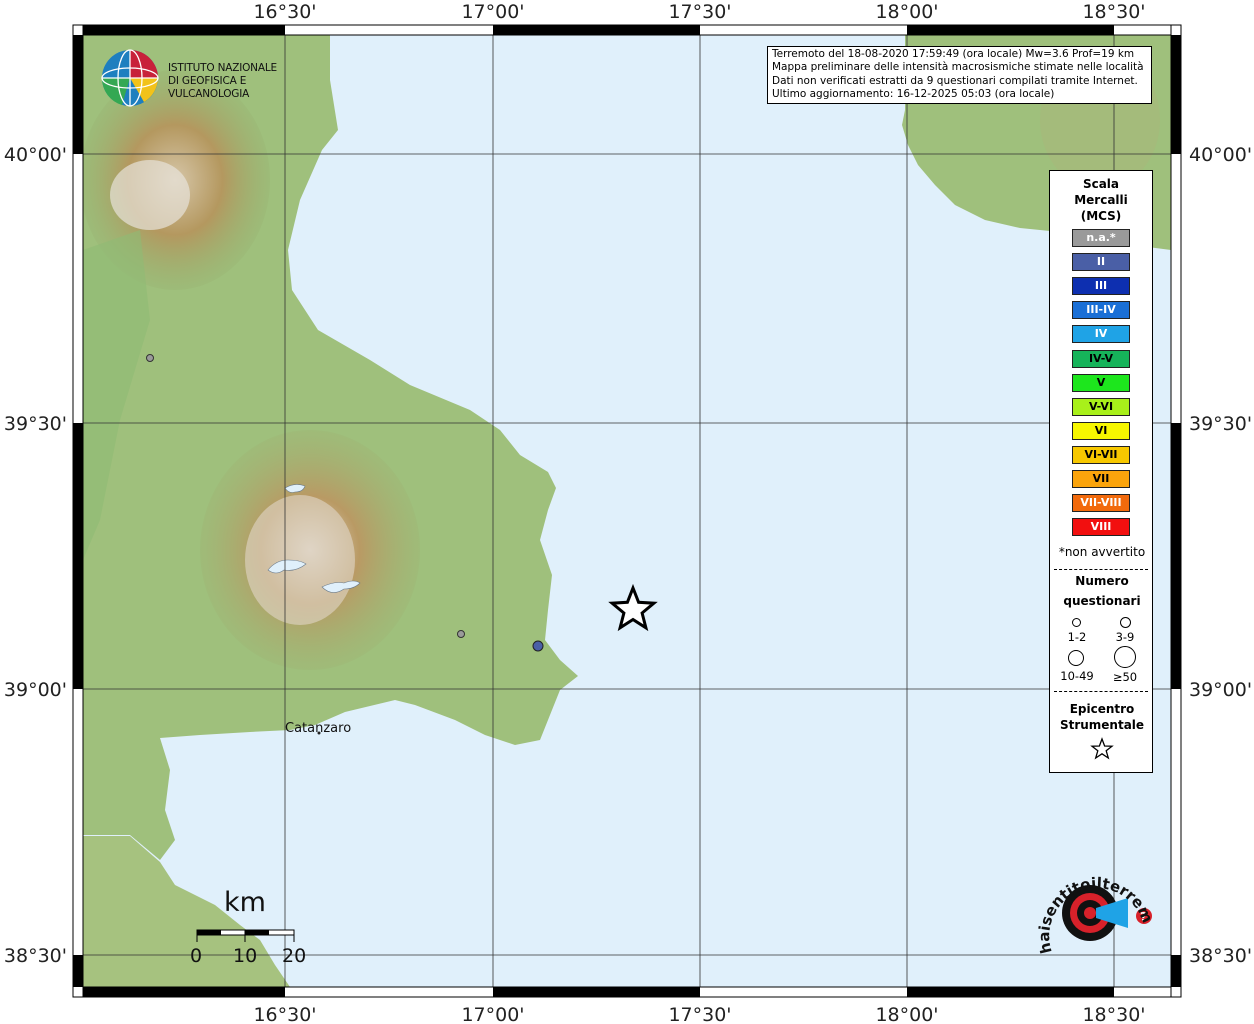 This screenshot has height=1024, width=1254. I want to click on pollino-peak, so click(150, 195).